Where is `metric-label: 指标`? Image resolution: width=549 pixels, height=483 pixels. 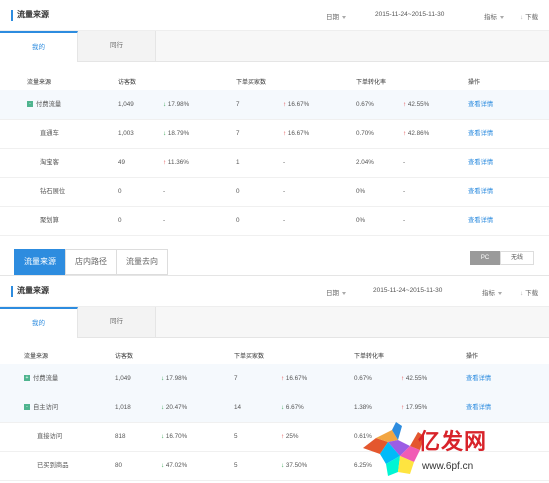
metric-label: 指标 is located at coordinates (488, 293).